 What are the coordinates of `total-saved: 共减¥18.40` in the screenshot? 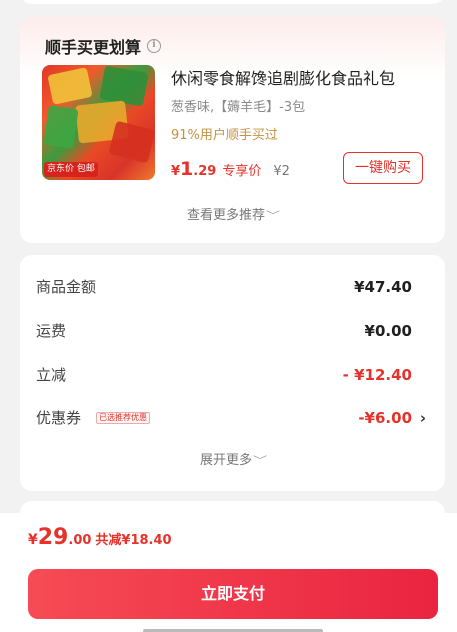 It's located at (133, 540).